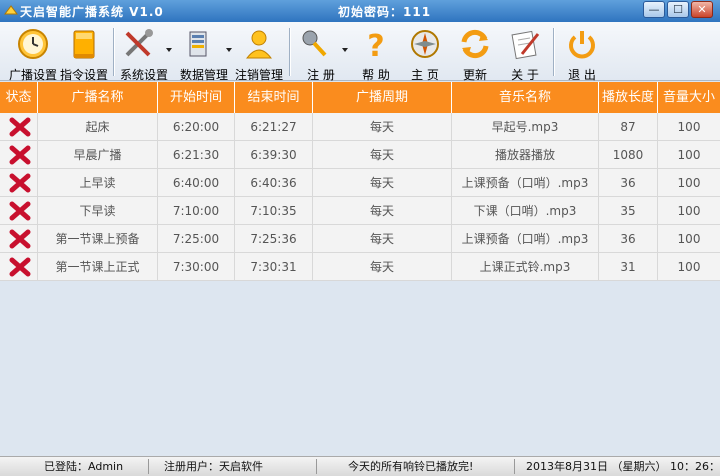  What do you see at coordinates (628, 155) in the screenshot?
I see `length-cell: 1080` at bounding box center [628, 155].